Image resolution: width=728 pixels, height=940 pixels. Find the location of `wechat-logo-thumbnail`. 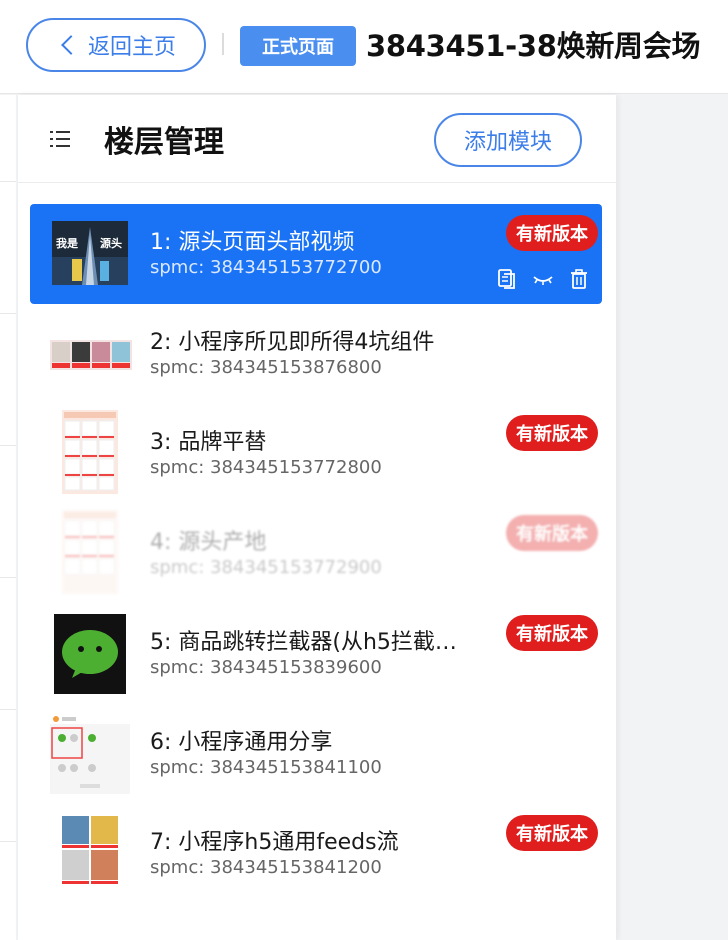

wechat-logo-thumbnail is located at coordinates (90, 654).